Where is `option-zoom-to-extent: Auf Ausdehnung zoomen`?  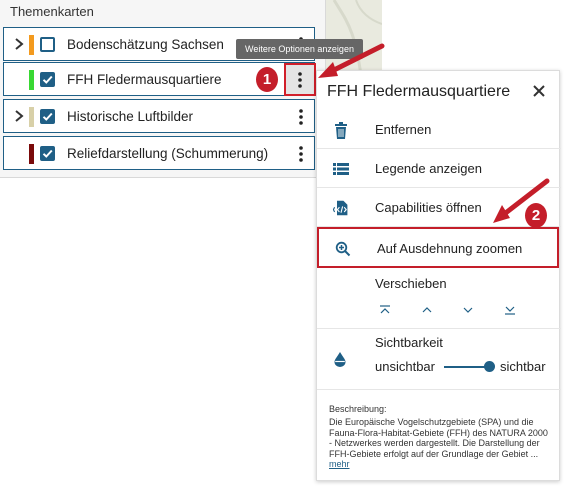
option-zoom-to-extent: Auf Ausdehnung zoomen is located at coordinates (438, 247).